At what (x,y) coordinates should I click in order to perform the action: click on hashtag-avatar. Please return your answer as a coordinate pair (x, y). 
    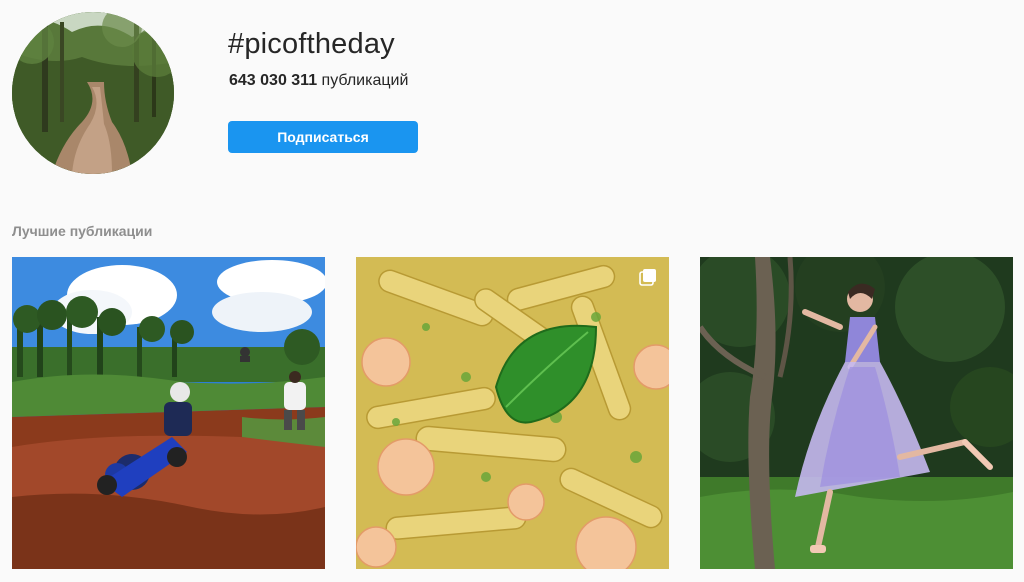
    Looking at the image, I should click on (93, 93).